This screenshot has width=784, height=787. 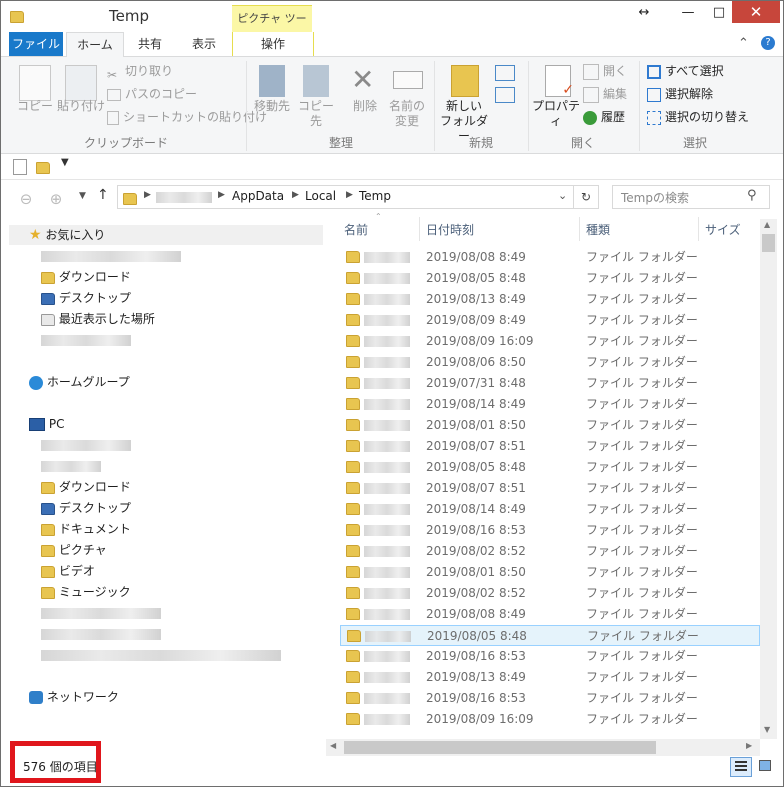 I want to click on file-row: 2019/08/09 8:49 ファイル フォルダー, so click(x=550, y=320).